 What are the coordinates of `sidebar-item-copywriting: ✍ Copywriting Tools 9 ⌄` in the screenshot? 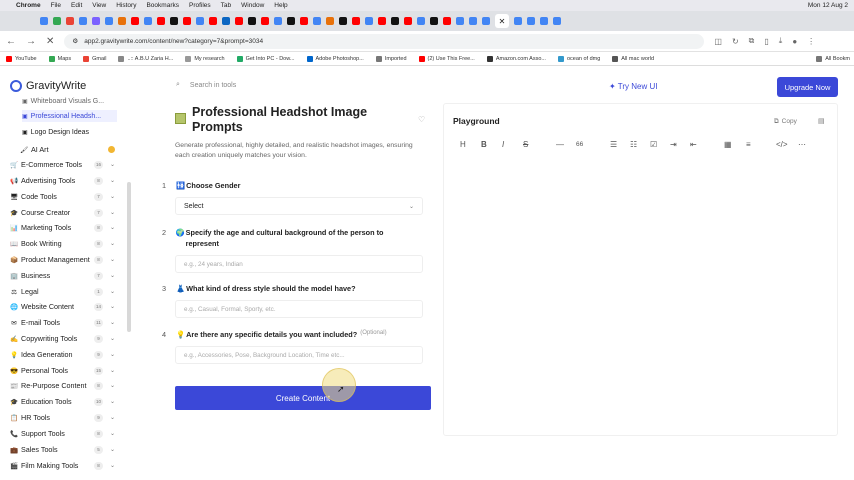 It's located at (62, 338).